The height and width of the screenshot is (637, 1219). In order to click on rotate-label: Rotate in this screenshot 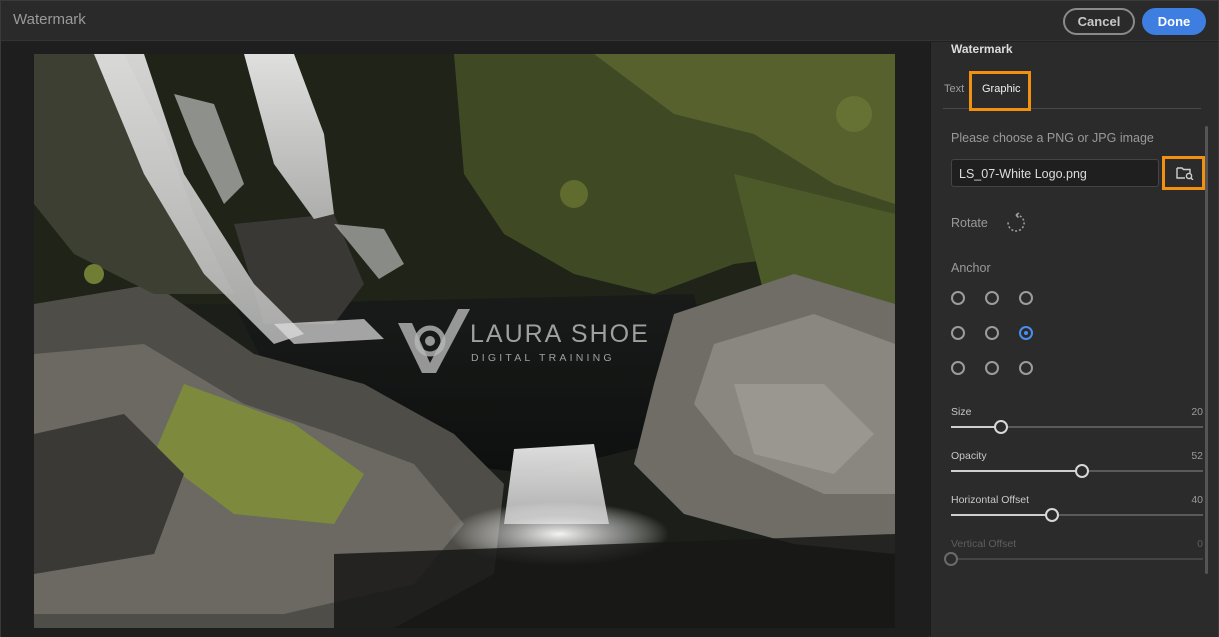, I will do `click(969, 223)`.